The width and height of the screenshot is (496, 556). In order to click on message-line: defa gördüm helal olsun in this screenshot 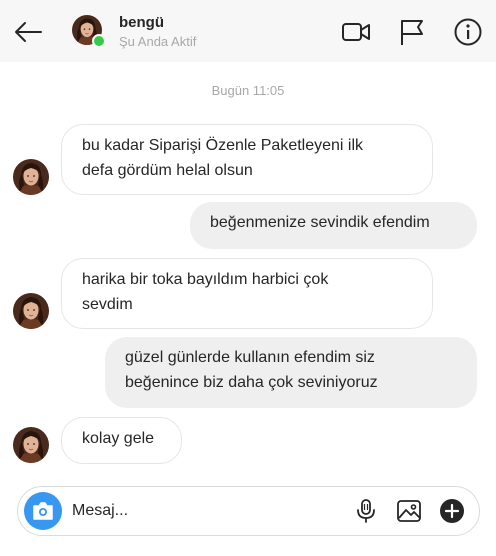, I will do `click(167, 170)`.